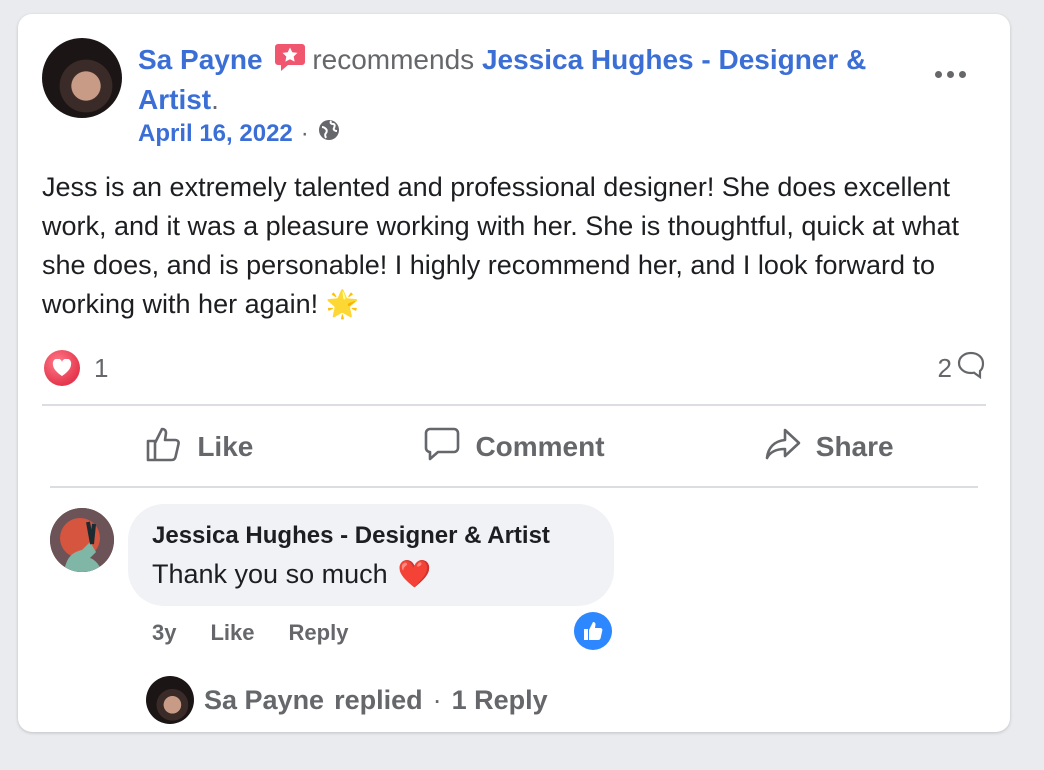 The width and height of the screenshot is (1044, 770). What do you see at coordinates (414, 574) in the screenshot?
I see `red-heart-emoji: ❤️` at bounding box center [414, 574].